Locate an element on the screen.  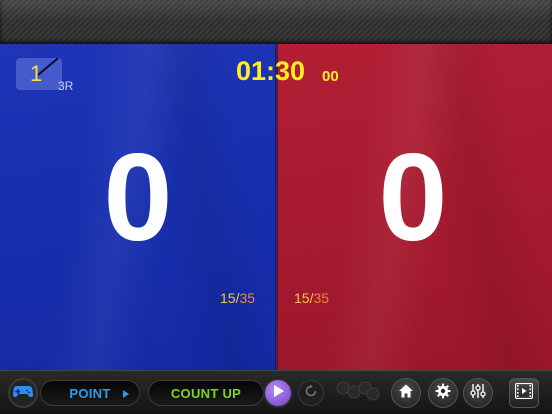
settings-button is located at coordinates (443, 393).